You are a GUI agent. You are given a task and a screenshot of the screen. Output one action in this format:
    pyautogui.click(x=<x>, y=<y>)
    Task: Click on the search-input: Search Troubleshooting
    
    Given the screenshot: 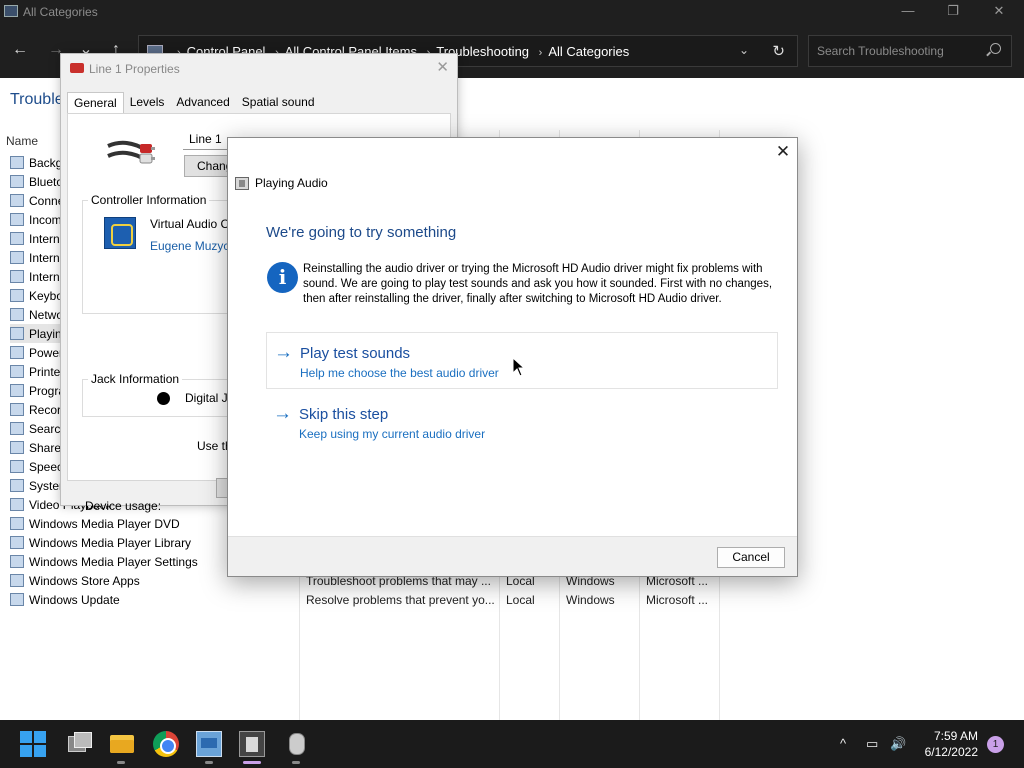 What is the action you would take?
    pyautogui.click(x=910, y=51)
    